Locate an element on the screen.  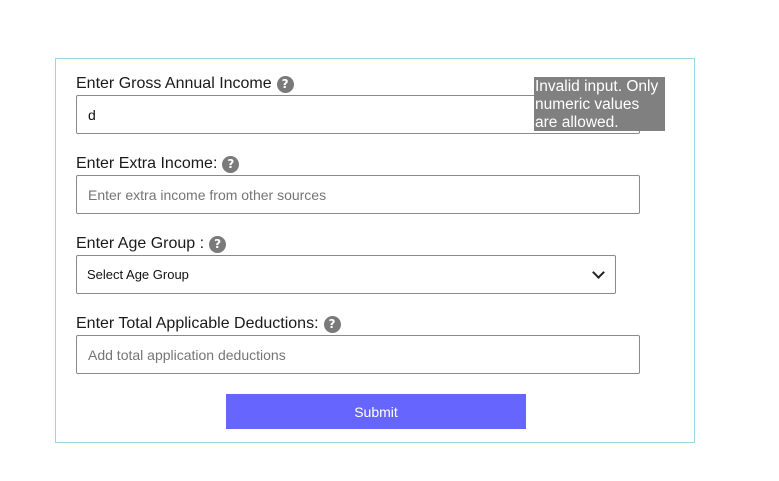
gross-income-label: Enter Gross Annual Income is located at coordinates (174, 83).